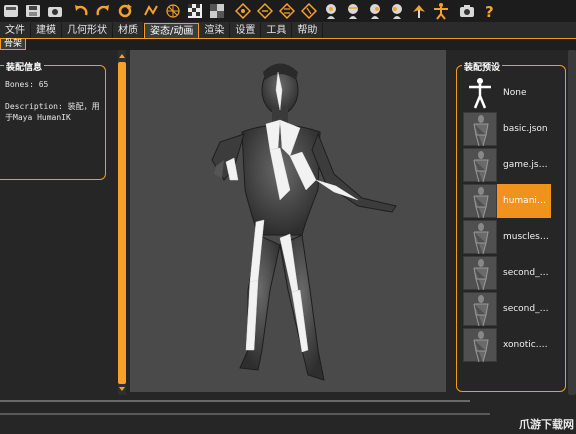  What do you see at coordinates (526, 165) in the screenshot?
I see `preset-label: game.json` at bounding box center [526, 165].